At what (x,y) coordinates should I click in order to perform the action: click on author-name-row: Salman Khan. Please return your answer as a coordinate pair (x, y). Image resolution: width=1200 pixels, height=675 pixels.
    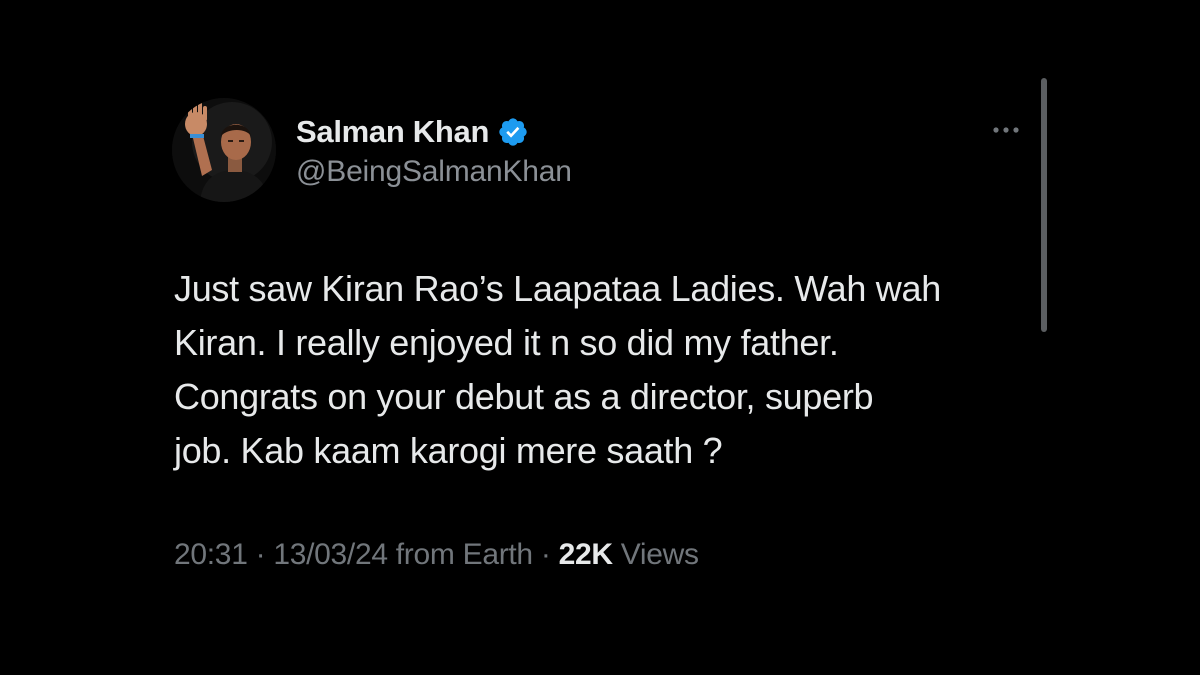
    Looking at the image, I should click on (412, 132).